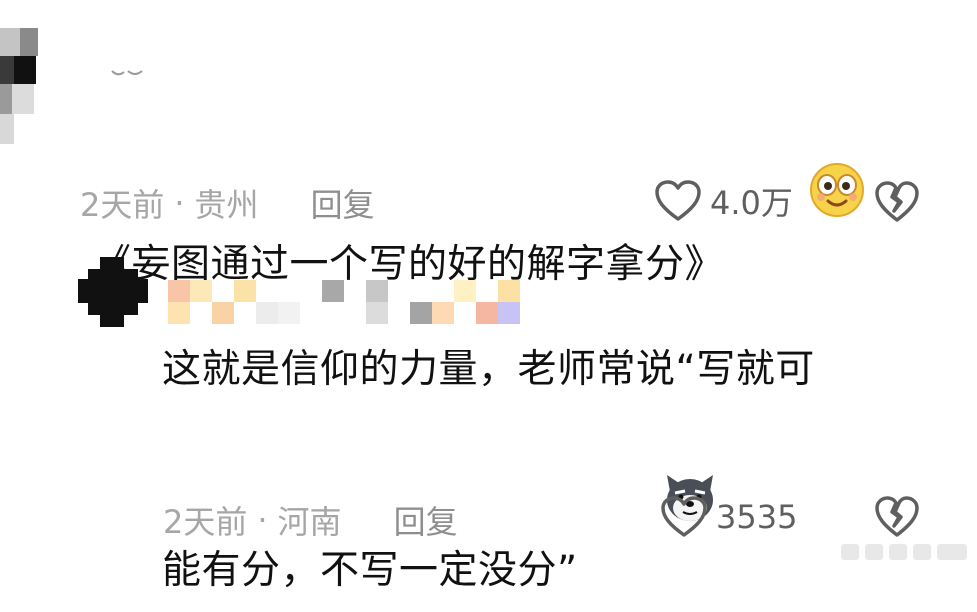 This screenshot has height=612, width=977. What do you see at coordinates (837, 190) in the screenshot?
I see `smiling-face-icon` at bounding box center [837, 190].